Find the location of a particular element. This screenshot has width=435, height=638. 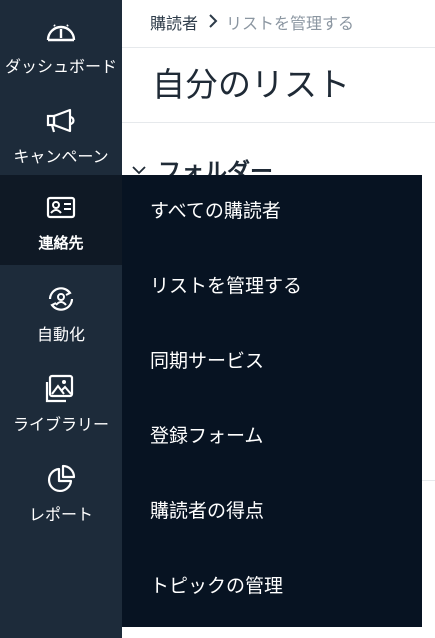

sidebar-item-label: キャンペーン is located at coordinates (61, 156).